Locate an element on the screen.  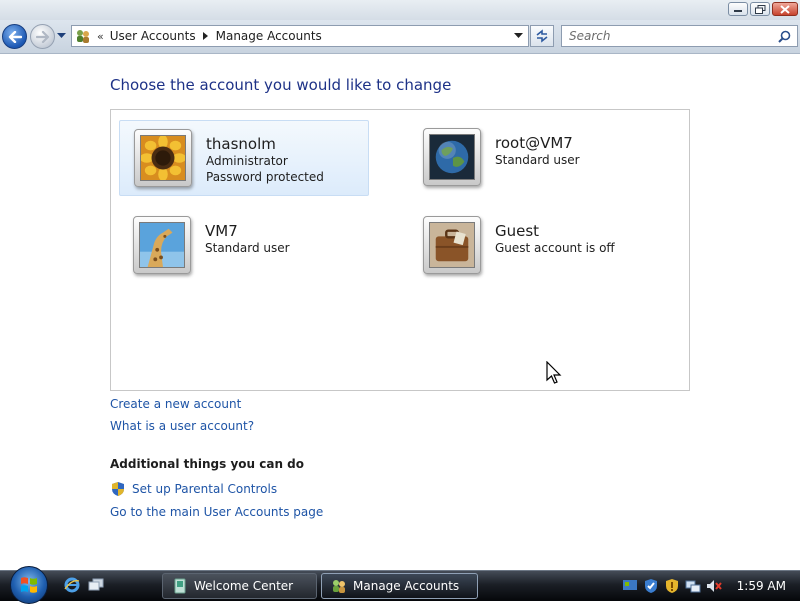
recent-pages-dropdown-icon is located at coordinates (61, 36).